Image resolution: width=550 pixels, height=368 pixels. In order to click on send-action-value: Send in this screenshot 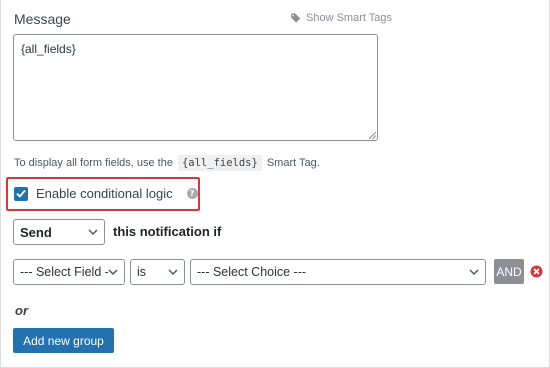, I will do `click(36, 232)`.